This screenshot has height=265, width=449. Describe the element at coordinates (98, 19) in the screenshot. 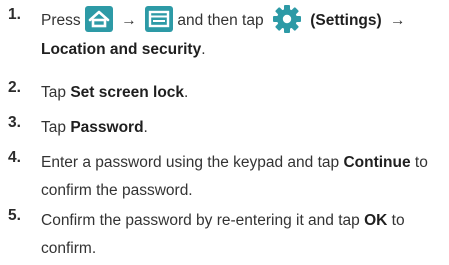

I see `home-key-icon` at that location.